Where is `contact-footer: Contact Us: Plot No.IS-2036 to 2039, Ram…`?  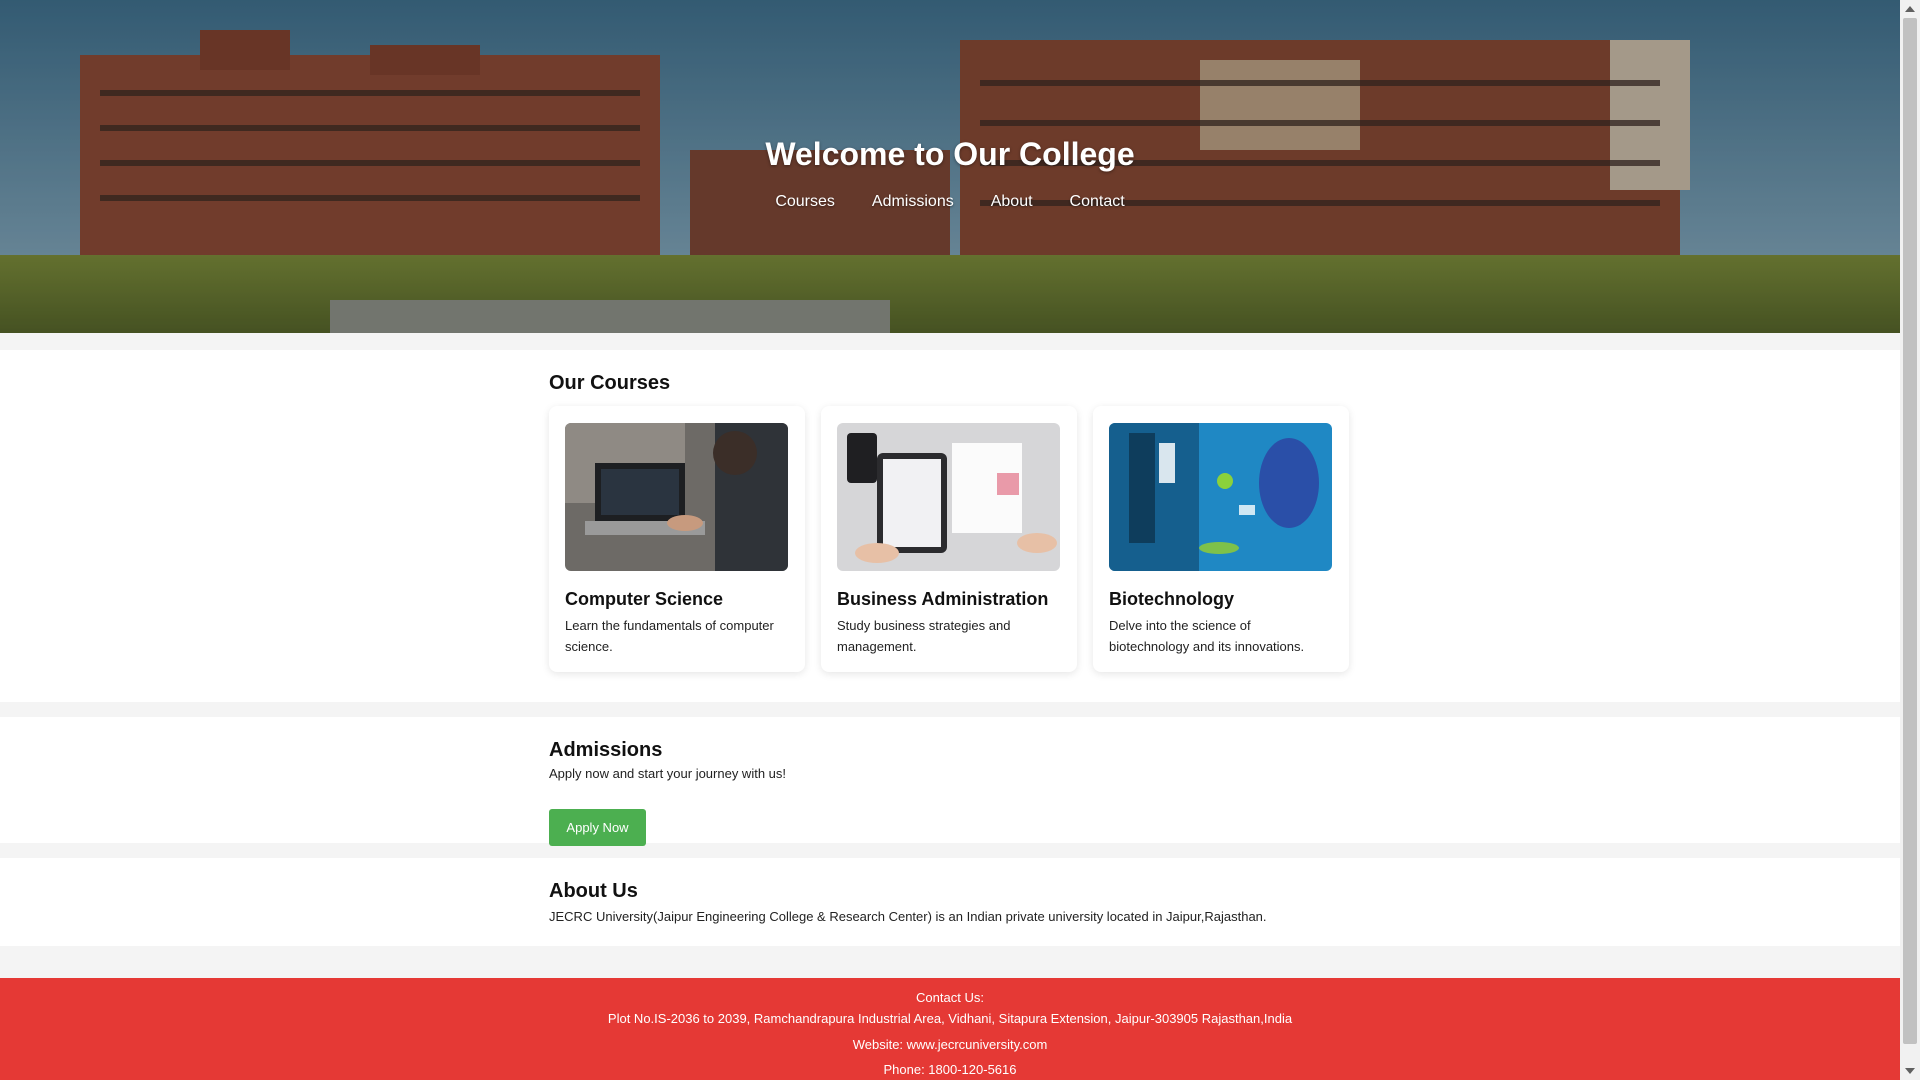
contact-footer: Contact Us: Plot No.IS-2036 to 2039, Ram… is located at coordinates (950, 1029).